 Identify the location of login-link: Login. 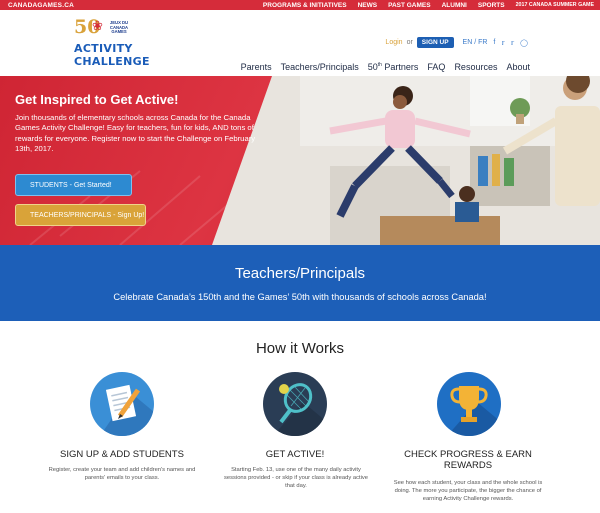
(393, 42).